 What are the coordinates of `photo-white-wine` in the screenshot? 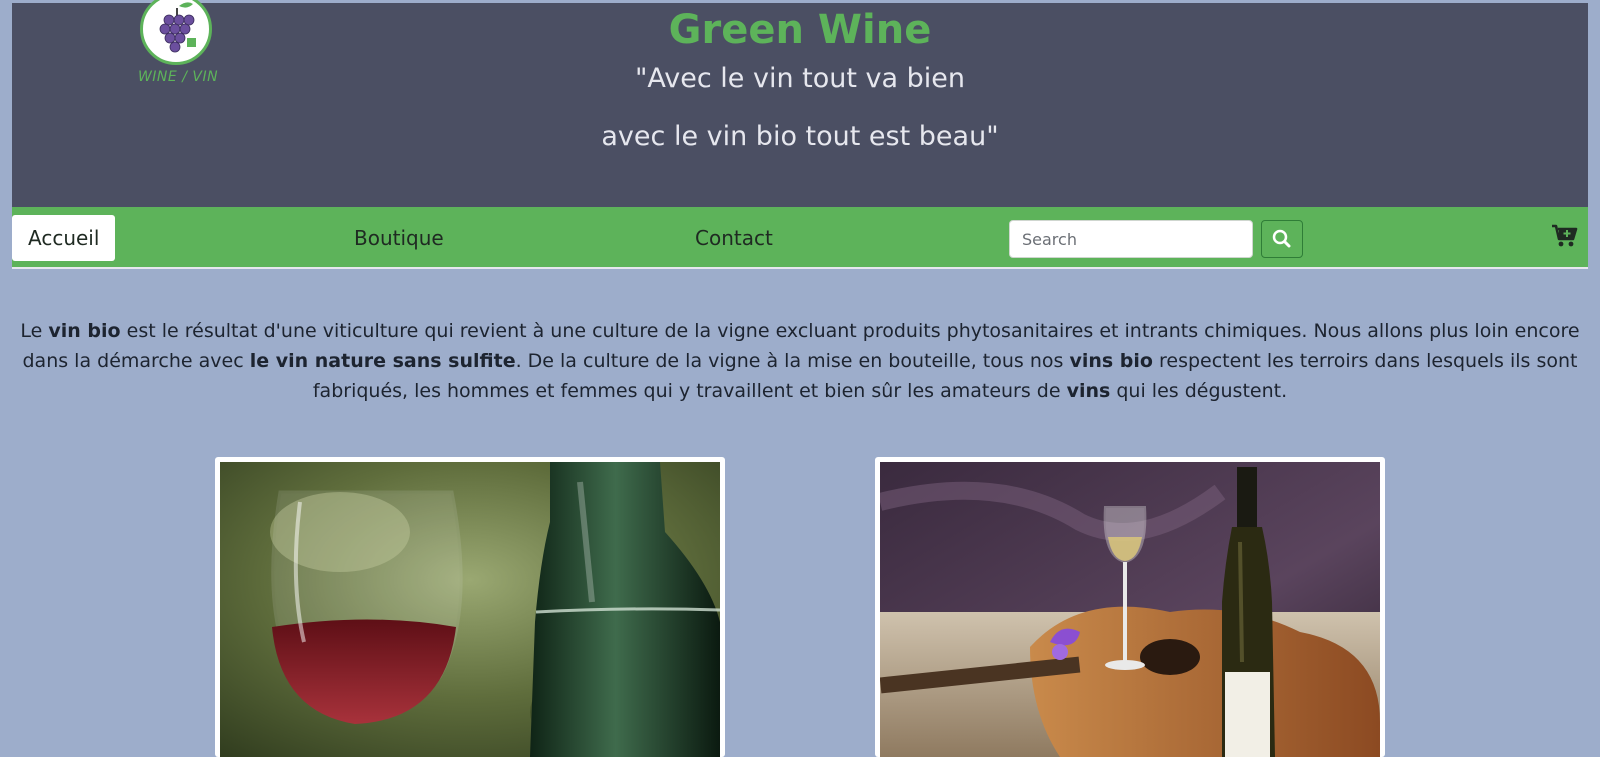 It's located at (1130, 607).